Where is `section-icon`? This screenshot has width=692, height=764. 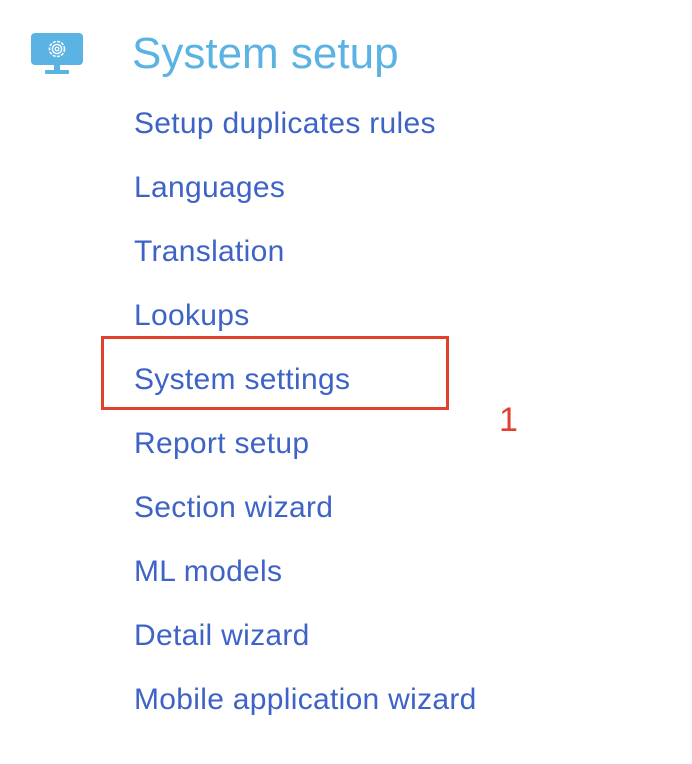
section-icon is located at coordinates (57, 54).